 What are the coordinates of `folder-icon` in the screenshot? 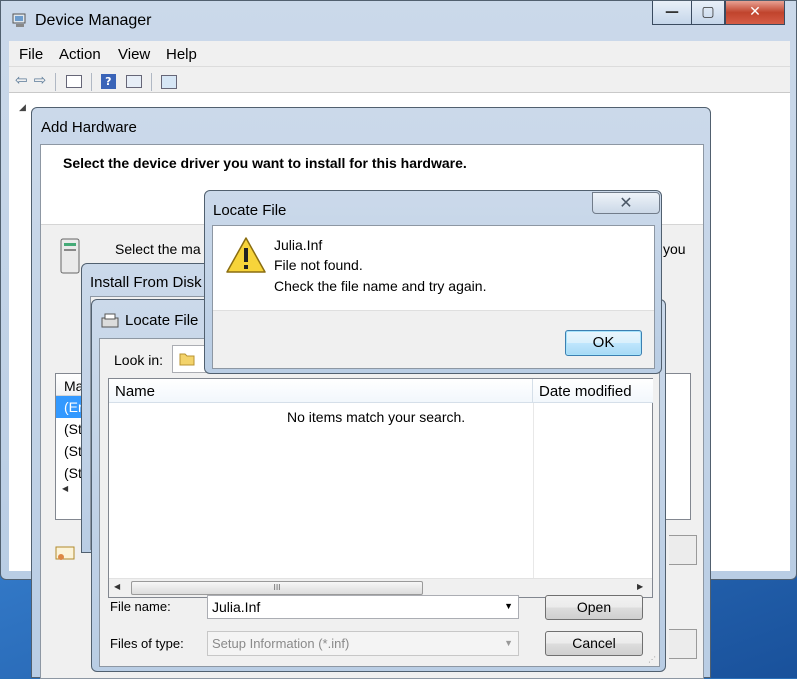 It's located at (187, 359).